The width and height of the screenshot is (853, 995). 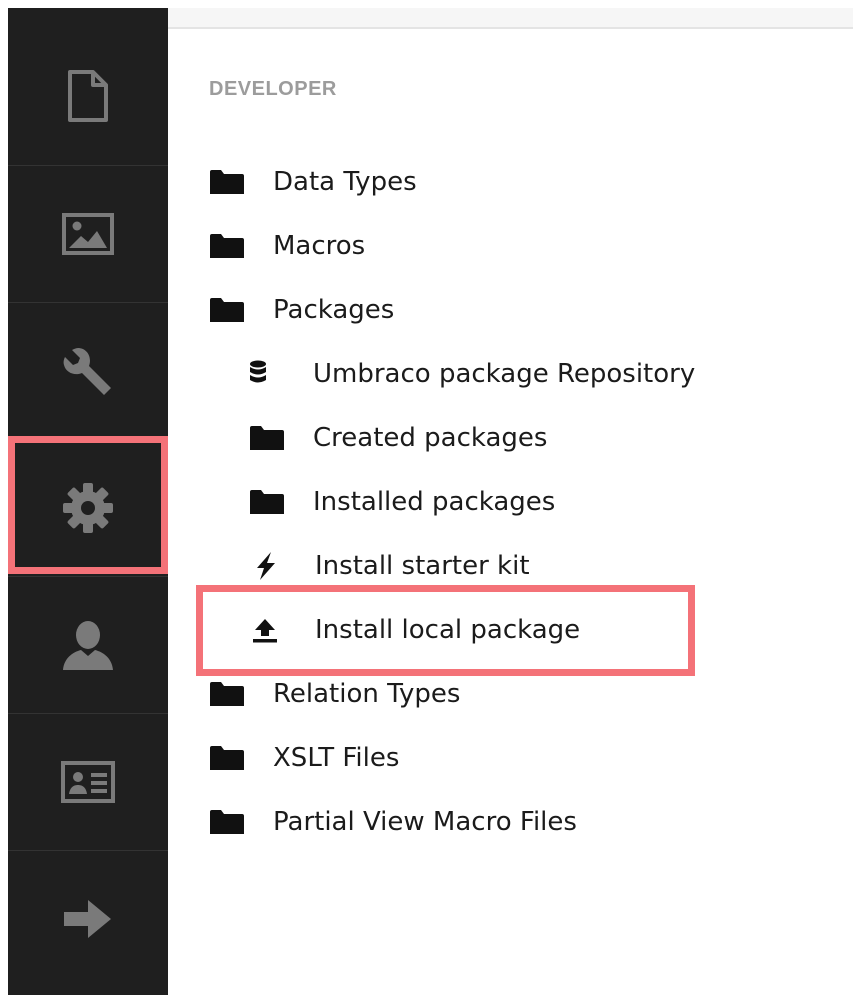 I want to click on document-icon, so click(x=88, y=96).